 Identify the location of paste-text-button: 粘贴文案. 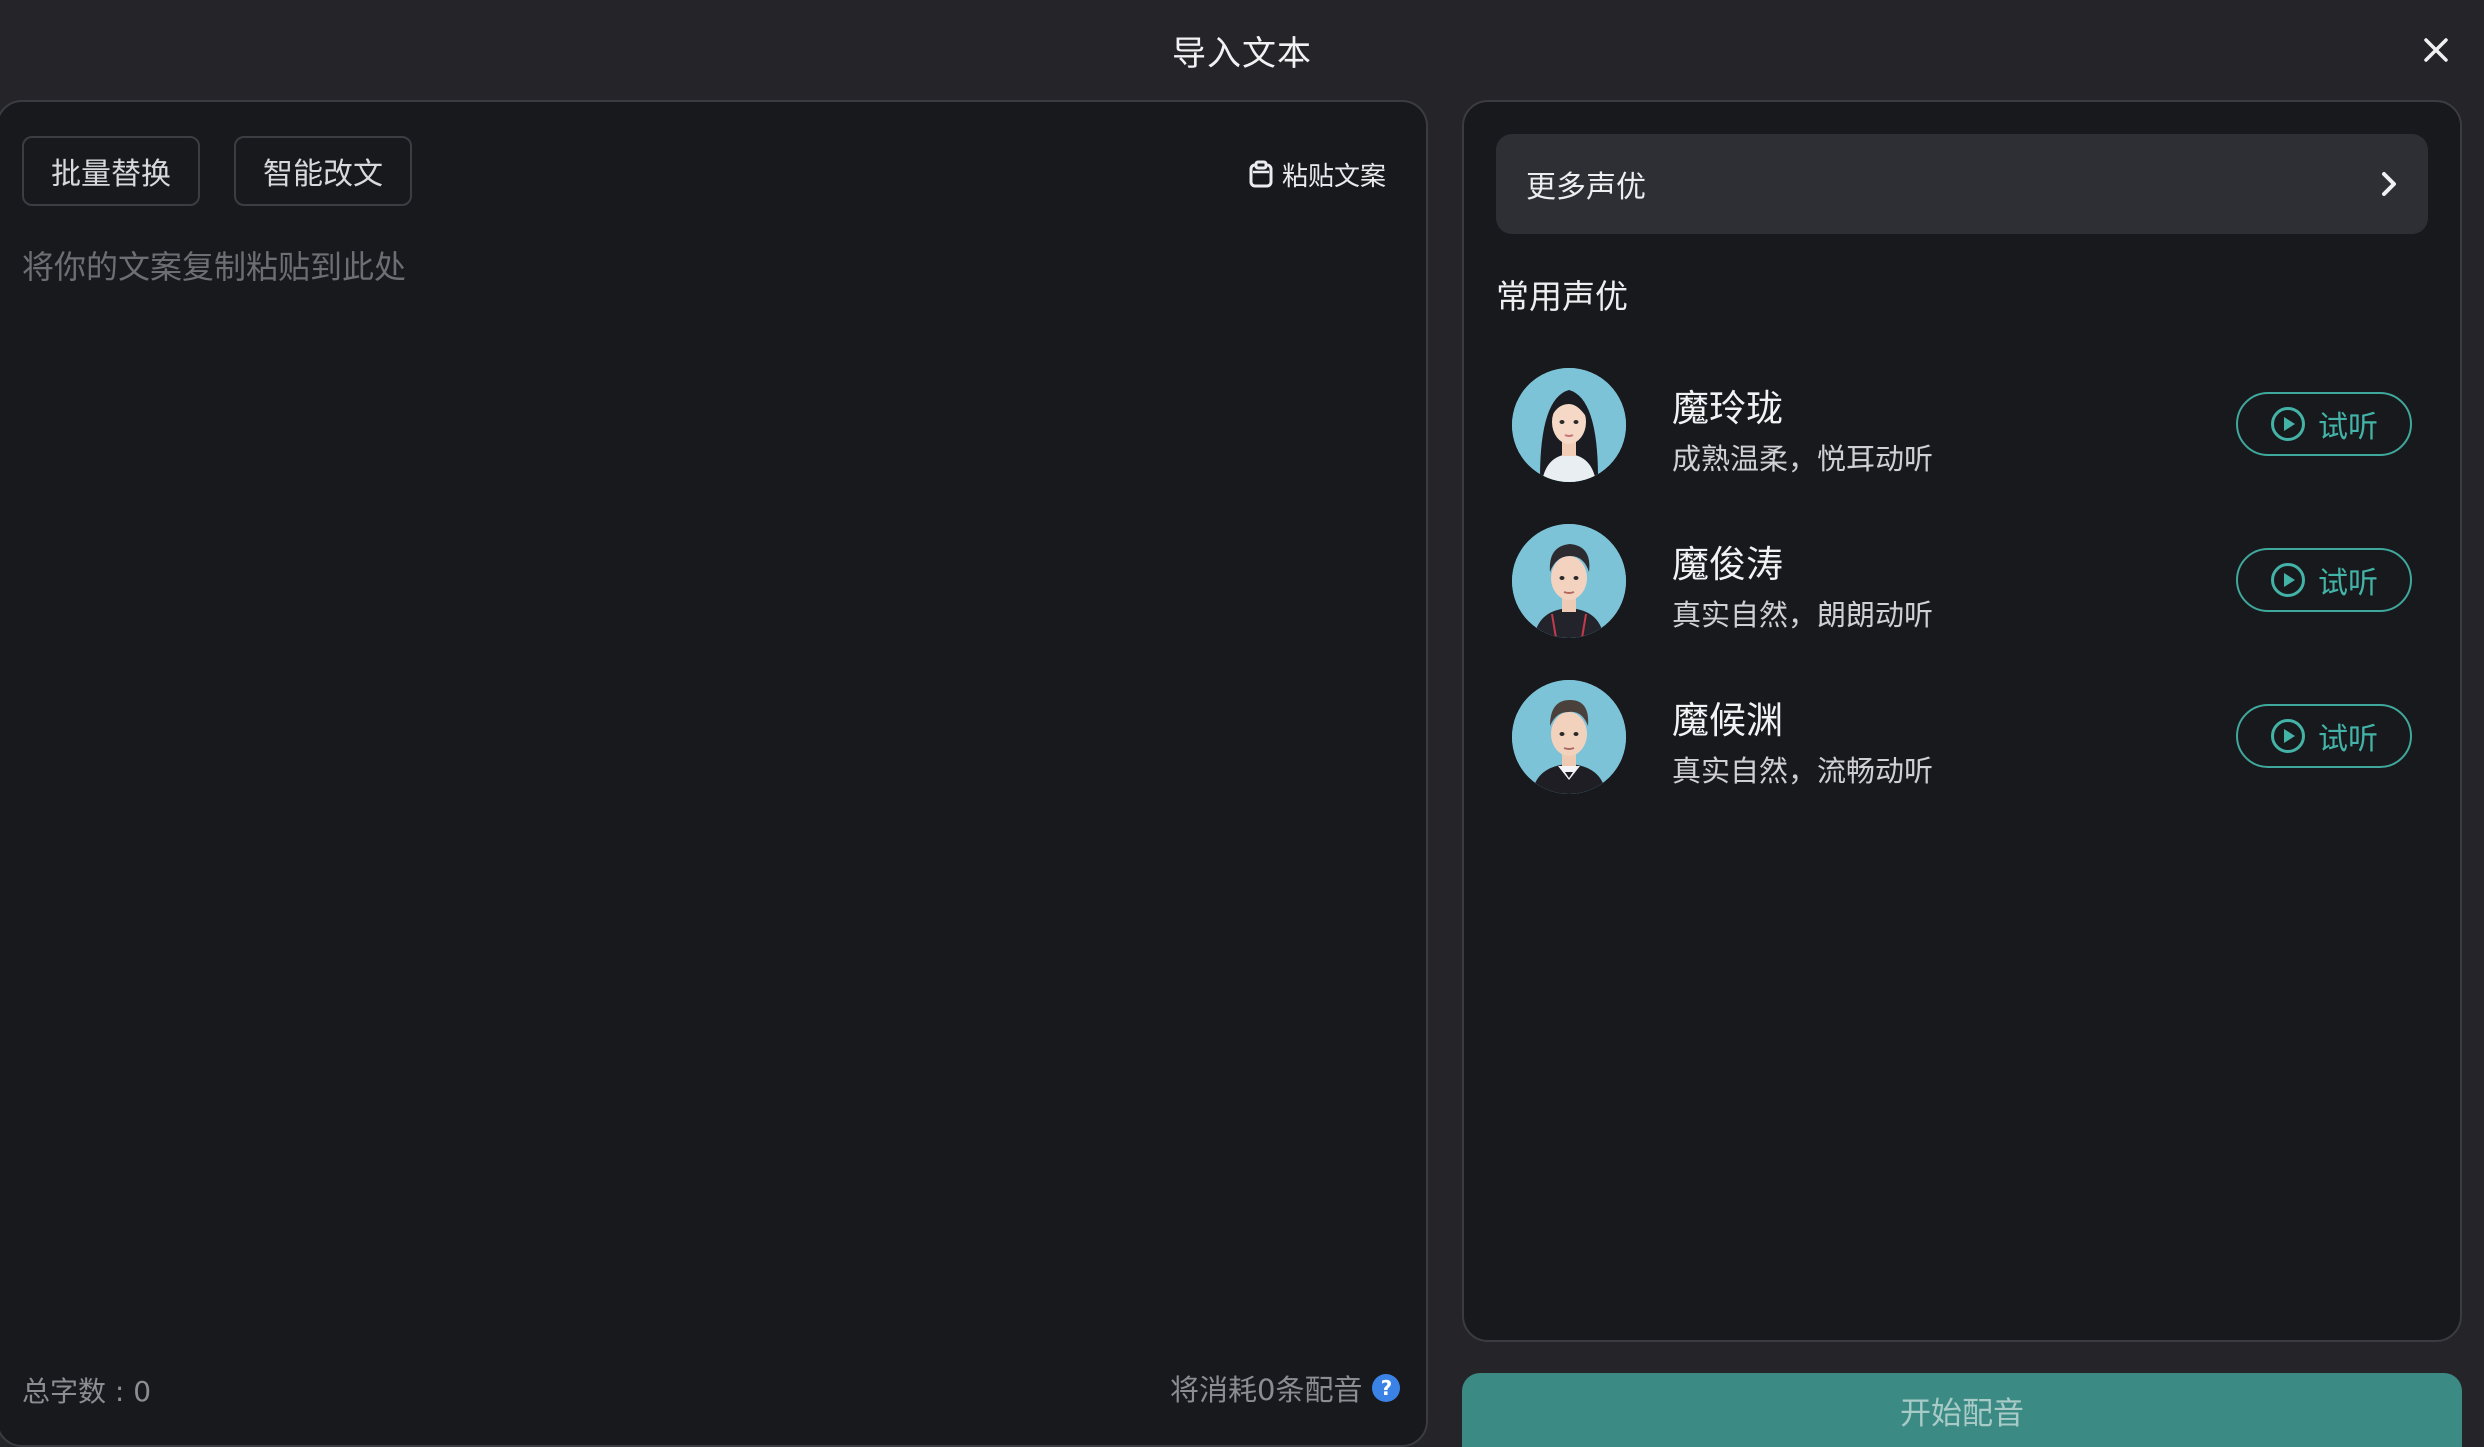
(1317, 174).